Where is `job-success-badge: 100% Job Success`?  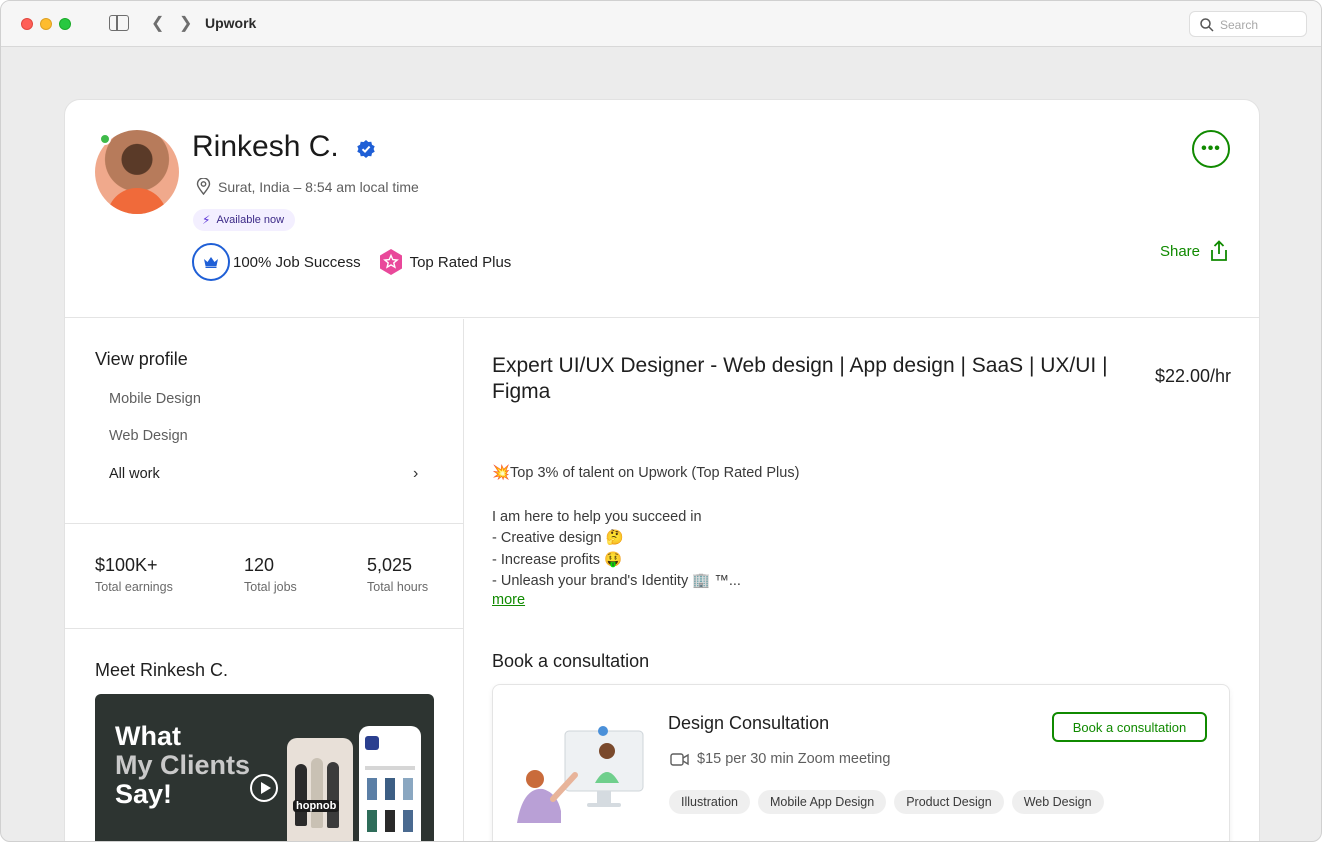
job-success-badge: 100% Job Success is located at coordinates (297, 262).